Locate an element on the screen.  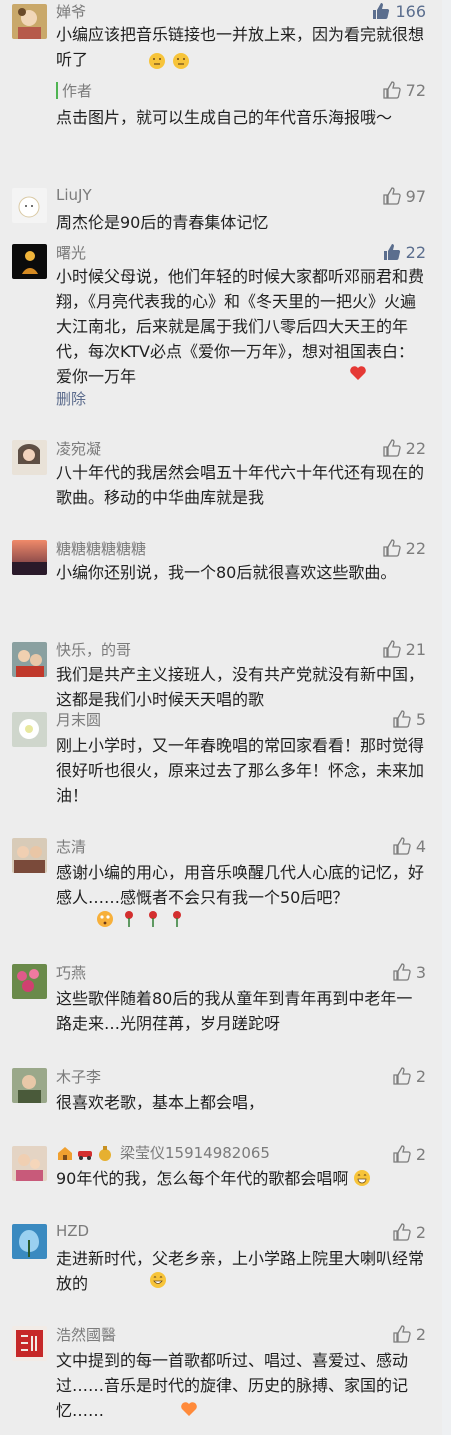
grinning-face-icon is located at coordinates (362, 1178).